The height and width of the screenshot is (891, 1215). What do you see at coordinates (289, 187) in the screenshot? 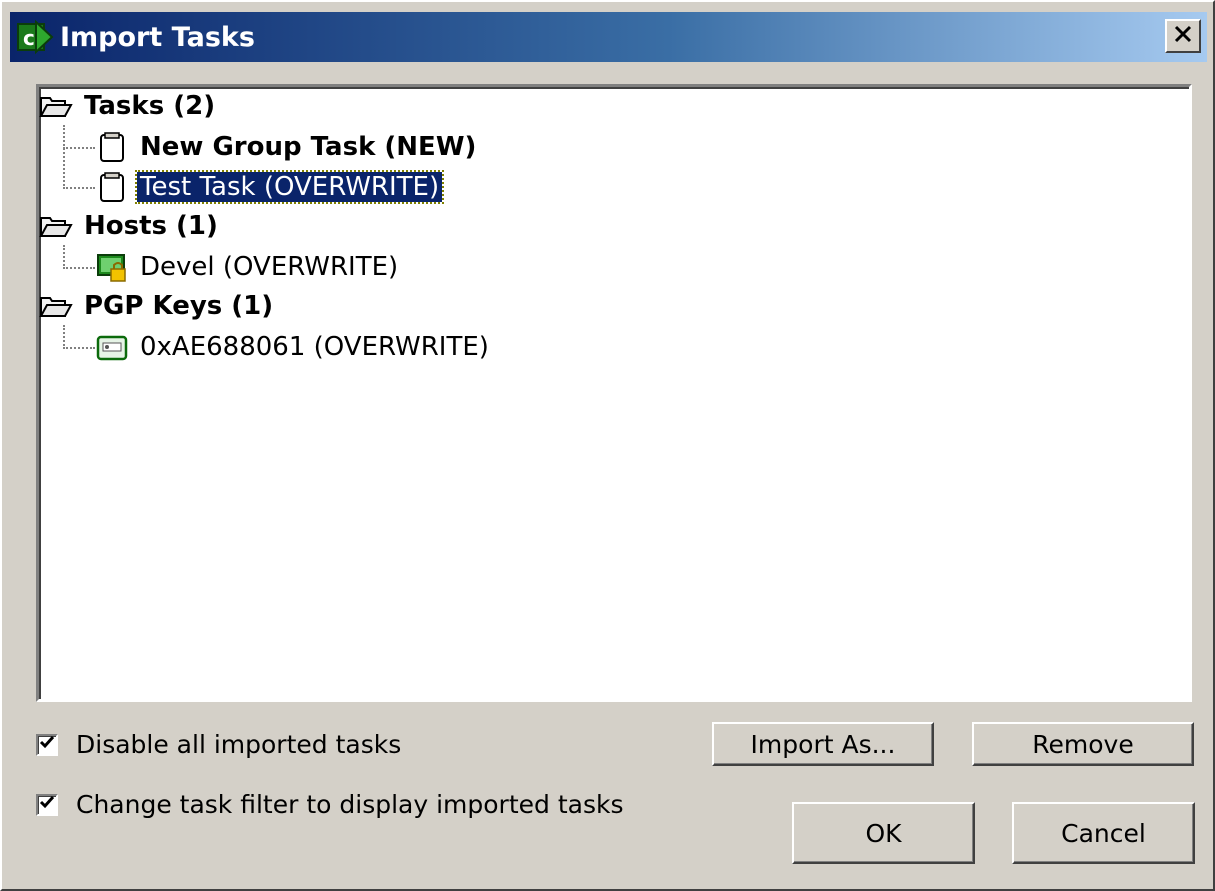
I see `tree-item-label-selected: Test Task (OVERWRITE)` at bounding box center [289, 187].